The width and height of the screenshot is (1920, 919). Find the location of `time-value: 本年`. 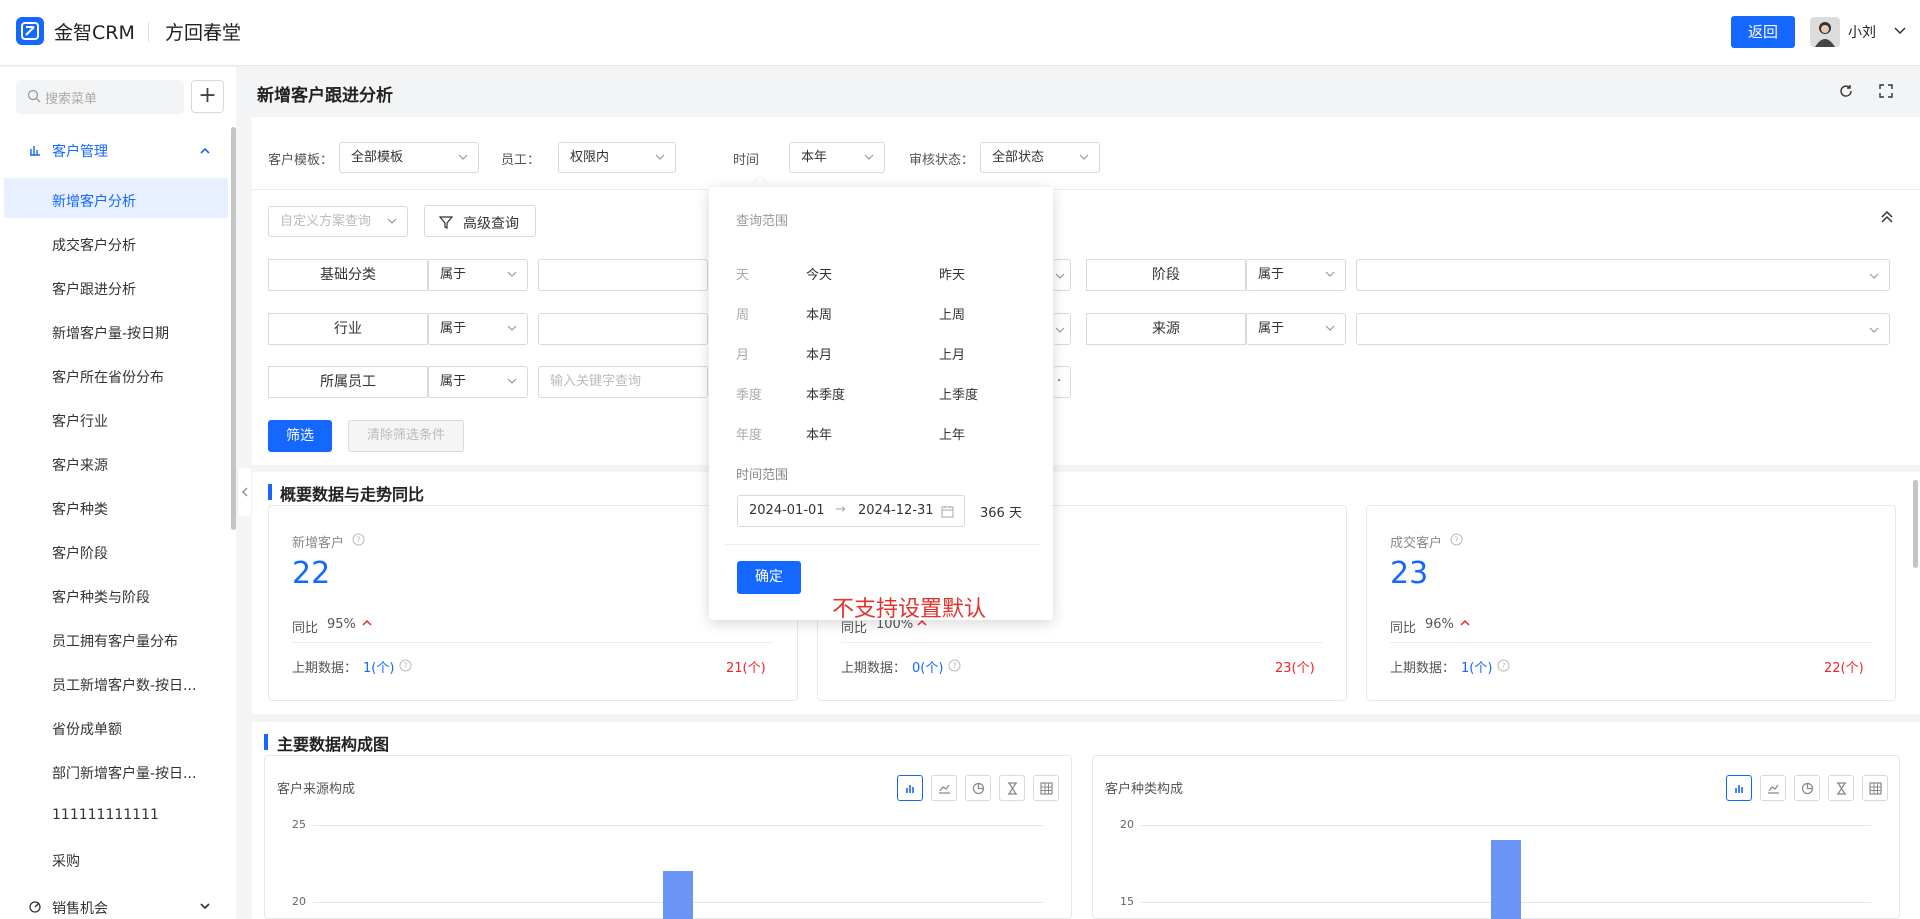

time-value: 本年 is located at coordinates (814, 157).